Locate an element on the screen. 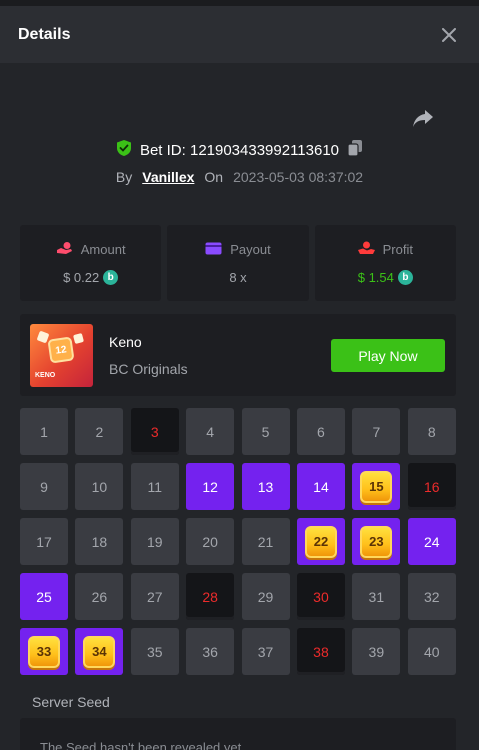 Image resolution: width=479 pixels, height=750 pixels. keno-cell-21: 21 is located at coordinates (265, 541).